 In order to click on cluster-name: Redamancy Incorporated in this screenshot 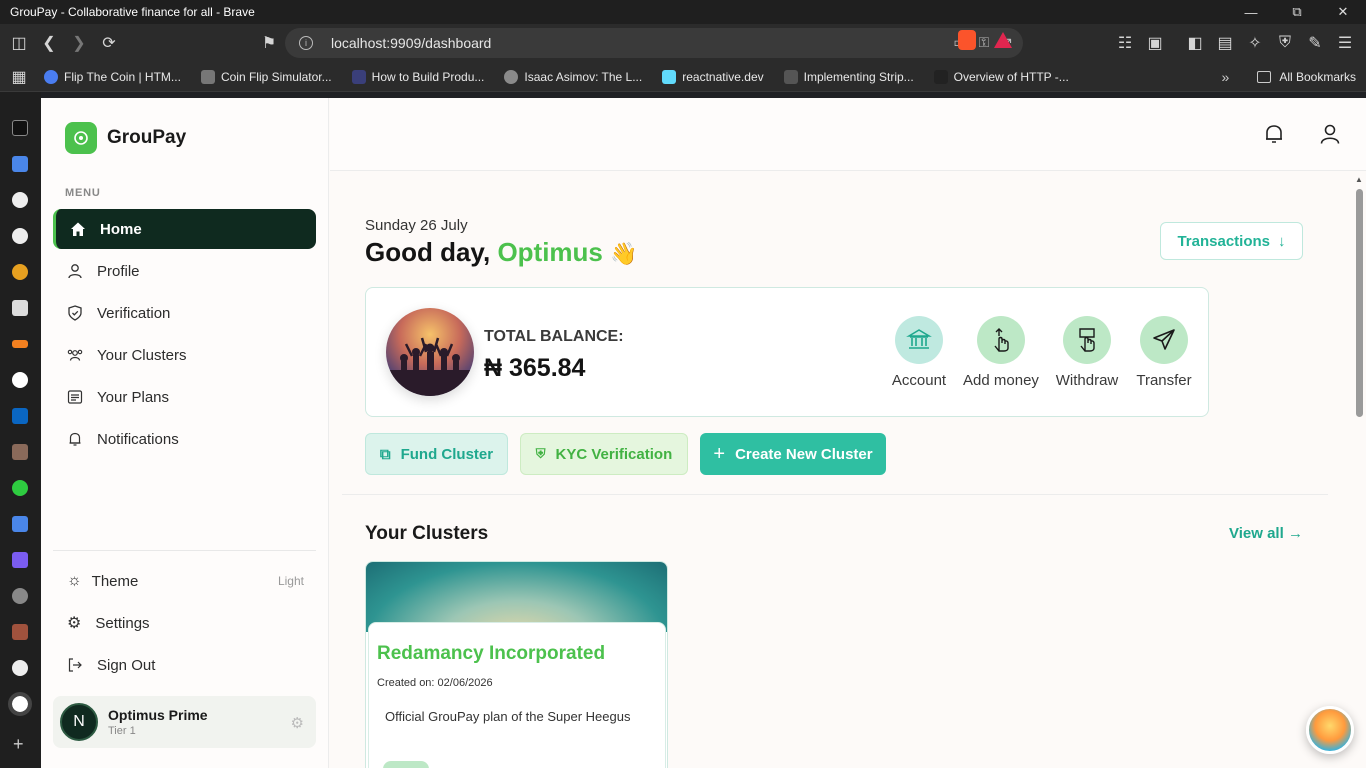, I will do `click(491, 653)`.